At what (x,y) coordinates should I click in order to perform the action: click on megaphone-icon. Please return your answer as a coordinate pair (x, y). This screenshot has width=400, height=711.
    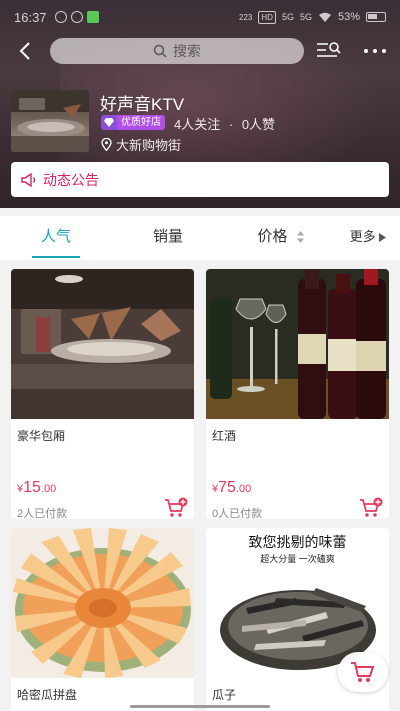
    Looking at the image, I should click on (28, 179).